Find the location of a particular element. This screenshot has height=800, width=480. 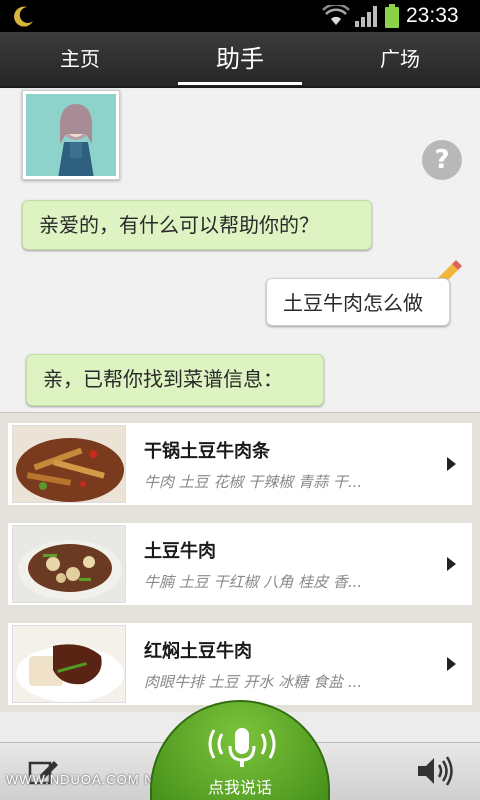

voice-button-label: 点我说话 is located at coordinates (239, 787).